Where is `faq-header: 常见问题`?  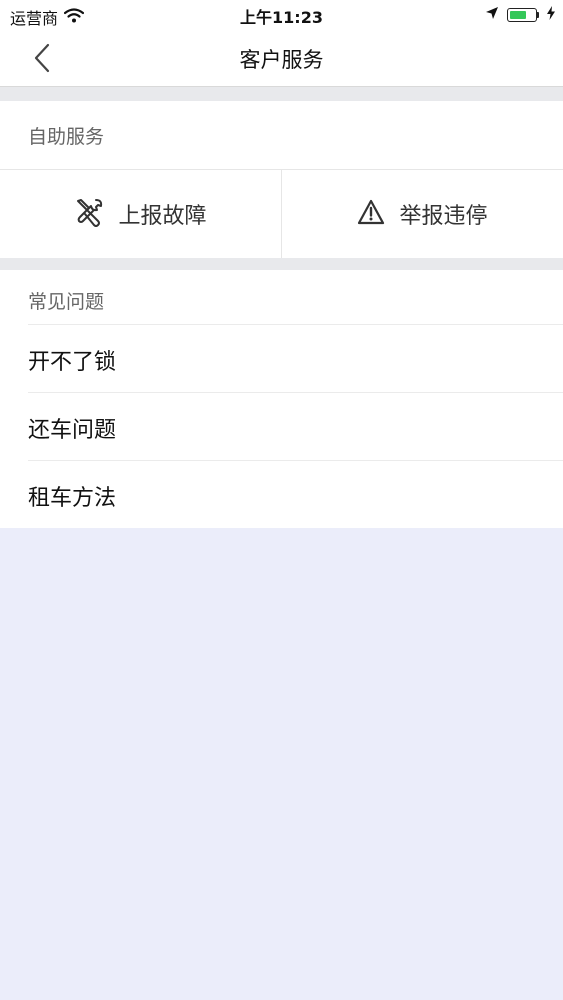 faq-header: 常见问题 is located at coordinates (66, 302).